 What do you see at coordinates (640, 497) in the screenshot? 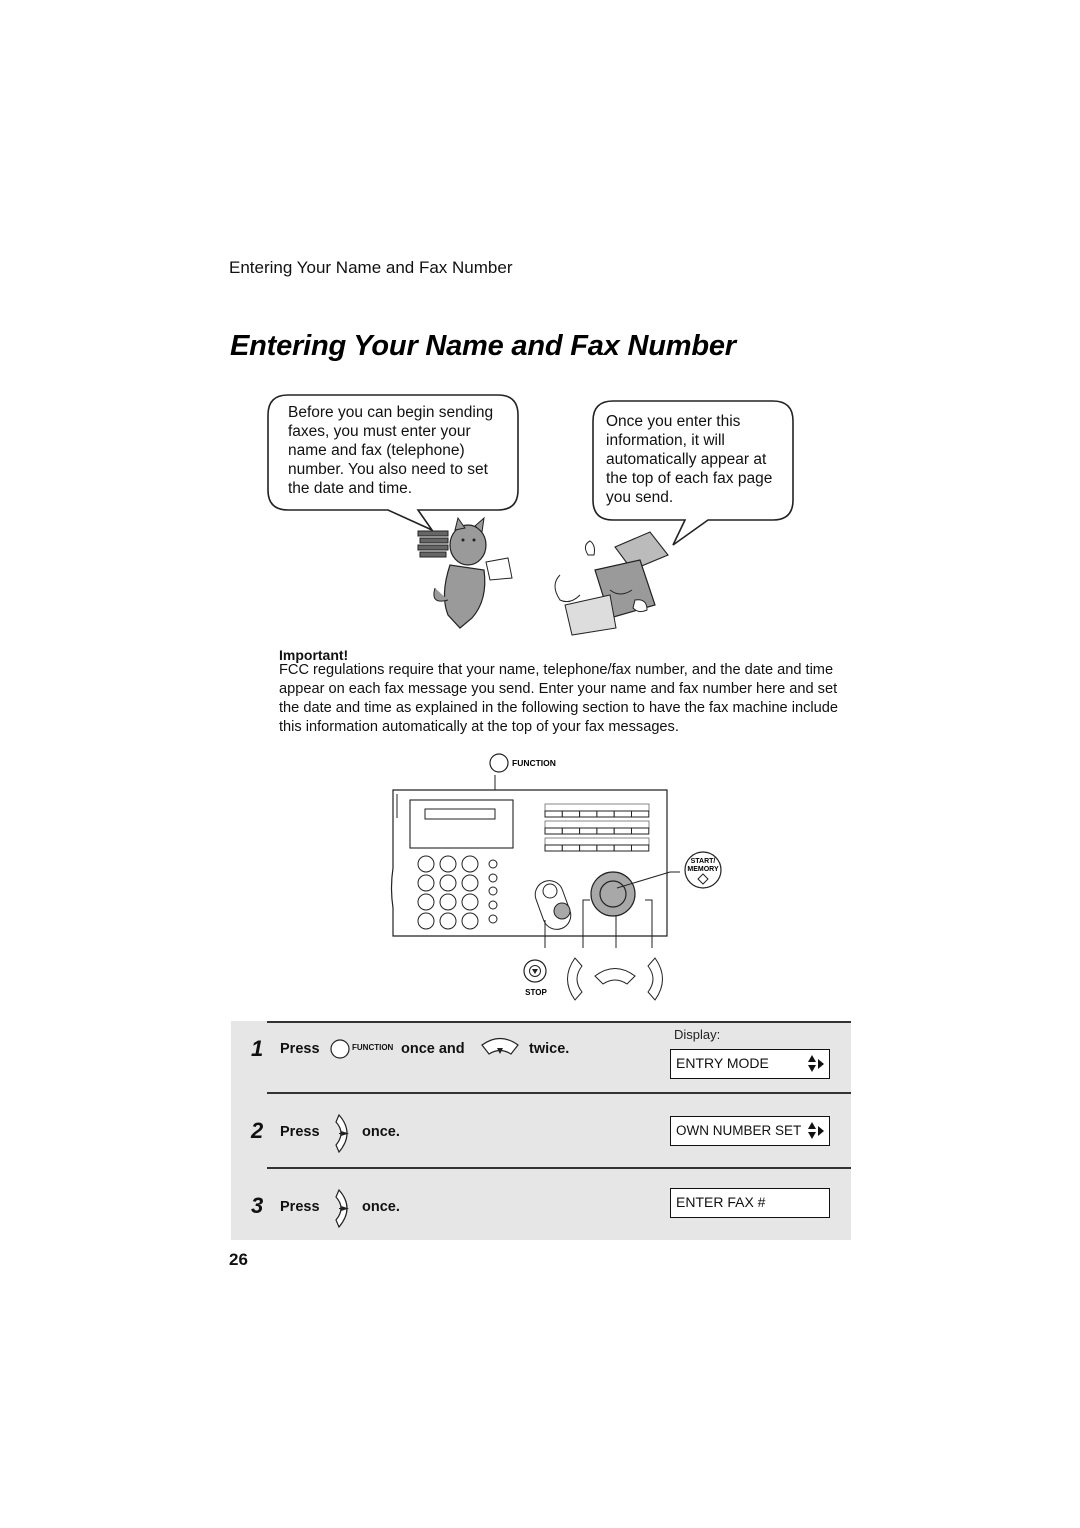
I see `right-bubble-line: you send.` at bounding box center [640, 497].